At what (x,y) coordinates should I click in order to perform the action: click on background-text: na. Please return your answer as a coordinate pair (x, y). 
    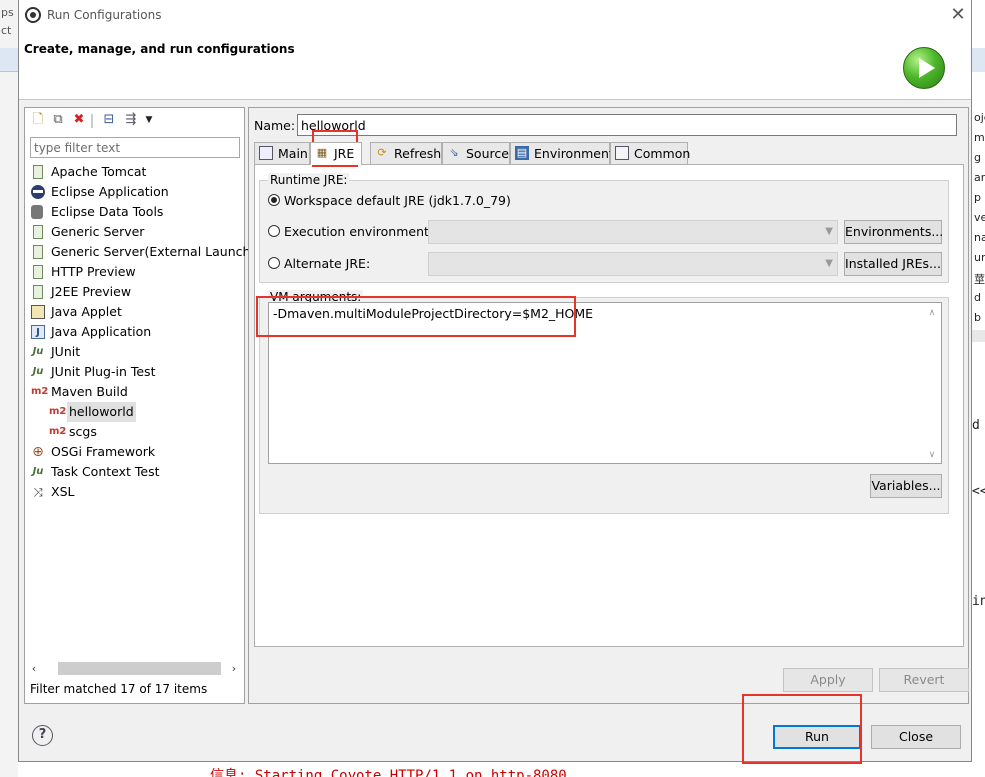
    Looking at the image, I should click on (979, 237).